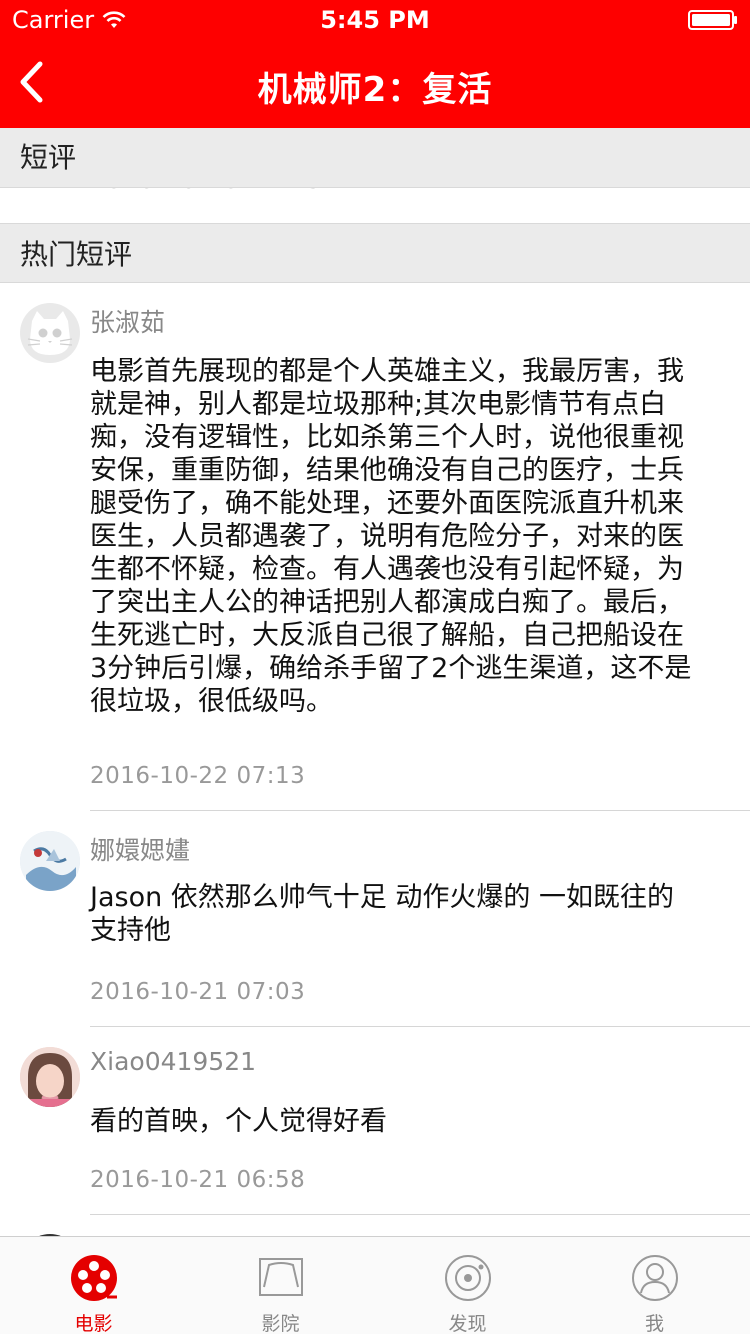 Image resolution: width=750 pixels, height=1334 pixels. Describe the element at coordinates (93, 1278) in the screenshot. I see `film-reel-icon` at that location.